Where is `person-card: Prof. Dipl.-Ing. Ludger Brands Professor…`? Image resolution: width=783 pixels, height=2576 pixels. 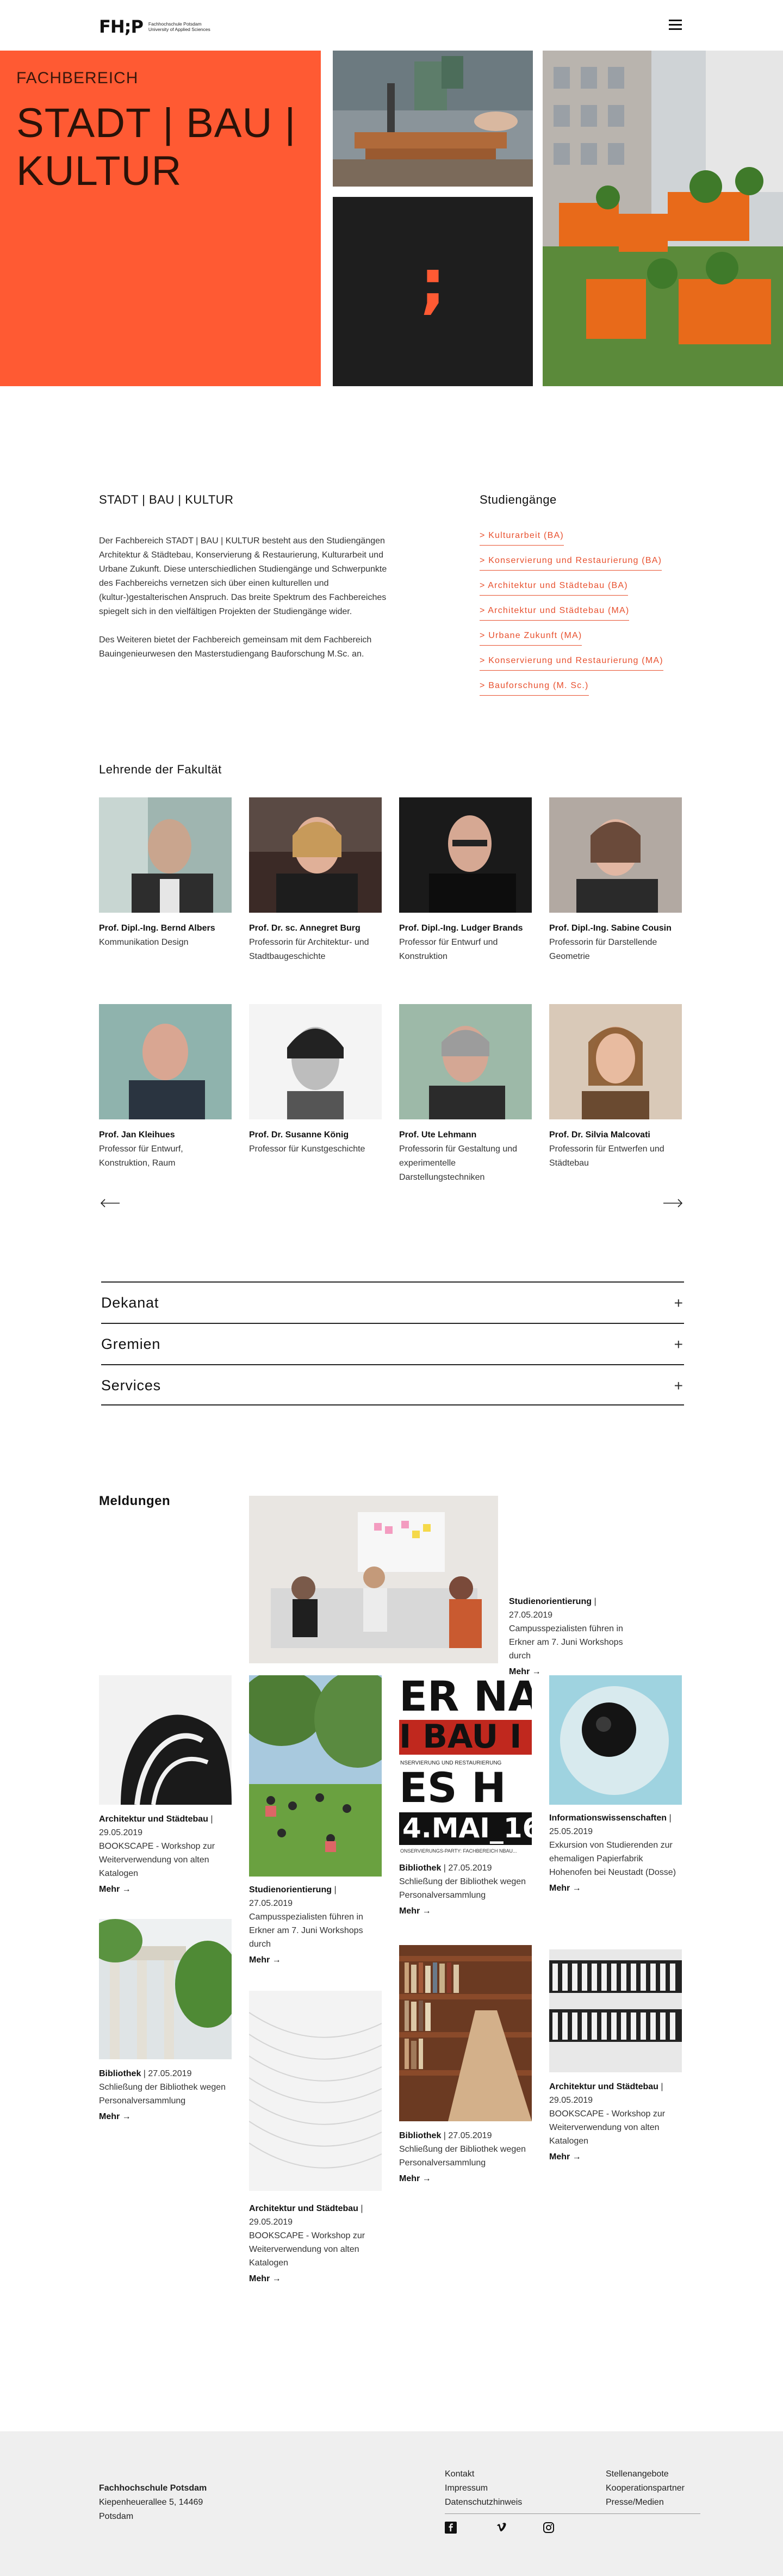 person-card: Prof. Dipl.-Ing. Ludger Brands Professor… is located at coordinates (465, 880).